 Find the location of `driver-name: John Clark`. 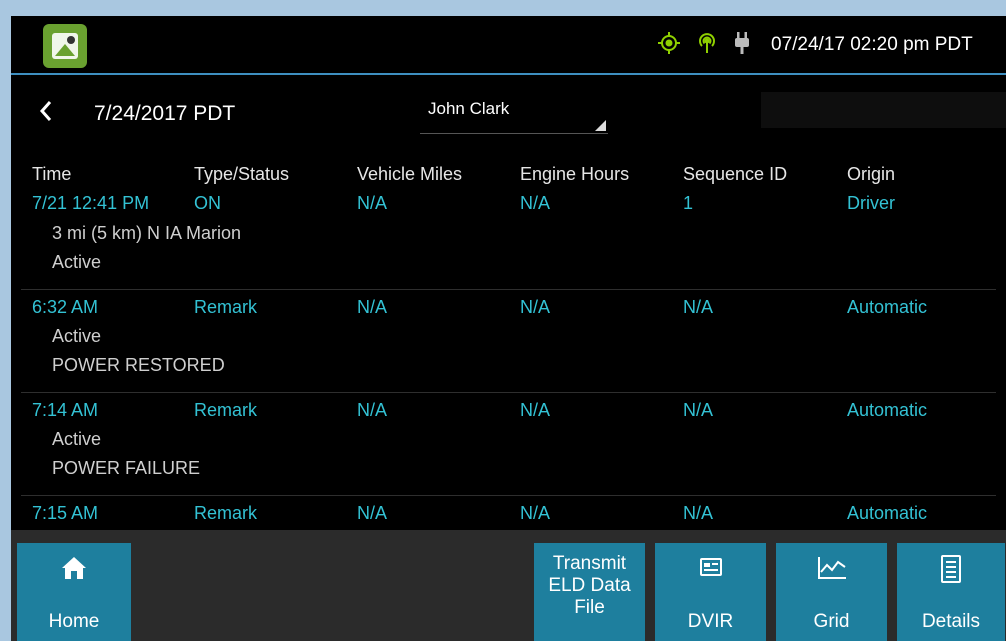

driver-name: John Clark is located at coordinates (469, 108).